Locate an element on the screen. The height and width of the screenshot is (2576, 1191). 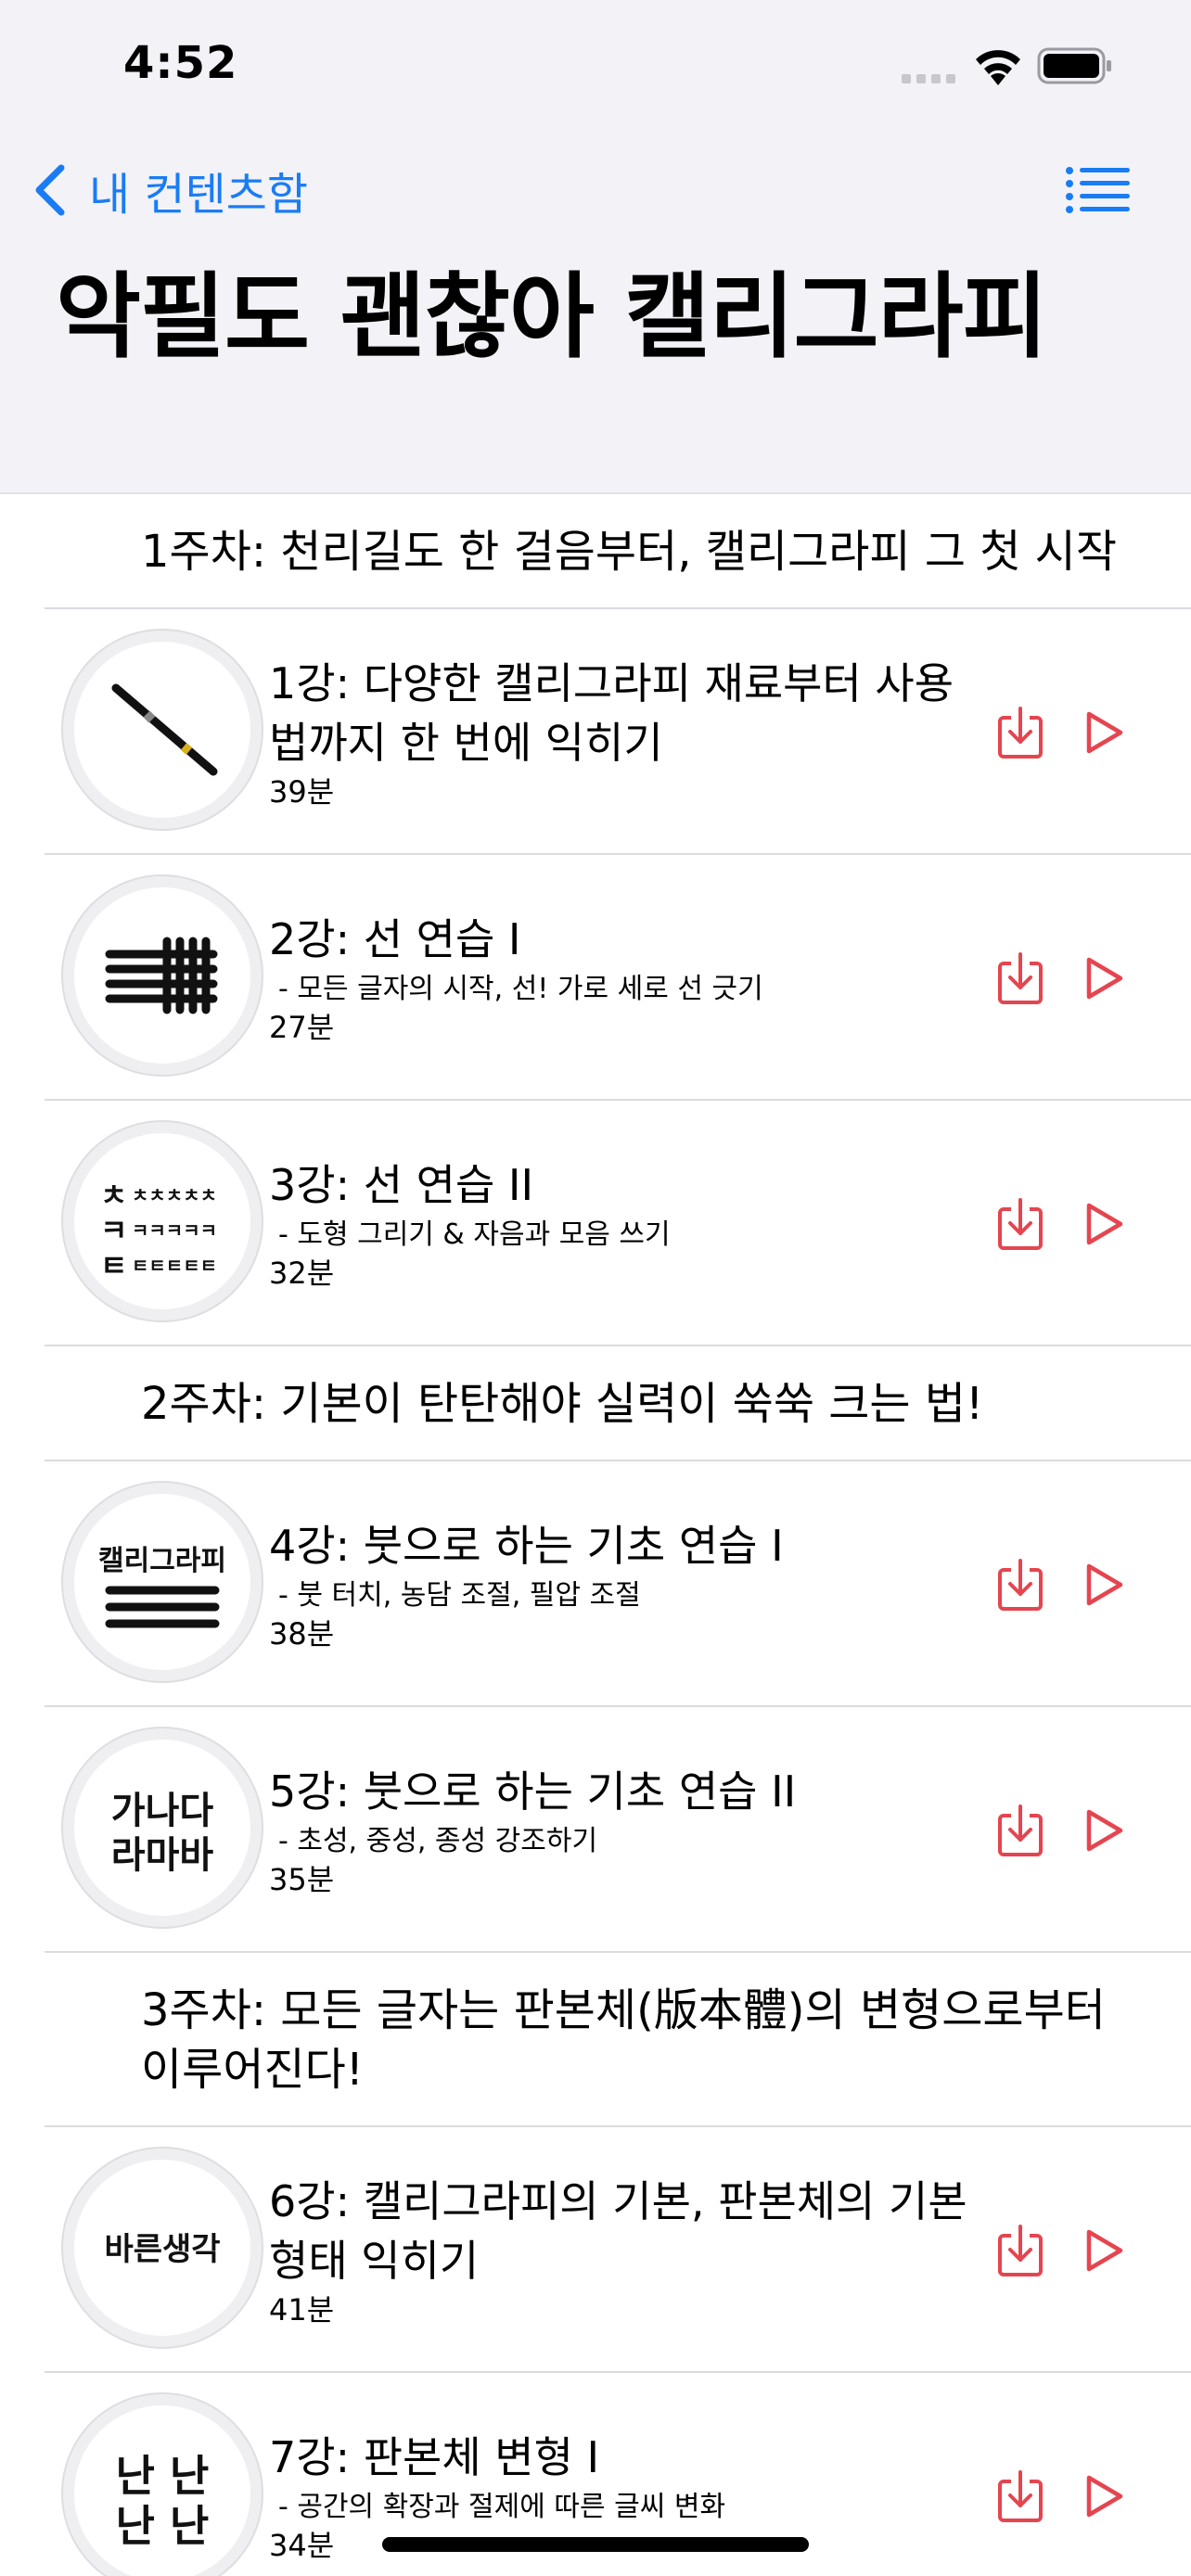
lesson-subtitle: - 공간의 확장과 절제에 따른 글씨 변화 is located at coordinates (502, 2506).